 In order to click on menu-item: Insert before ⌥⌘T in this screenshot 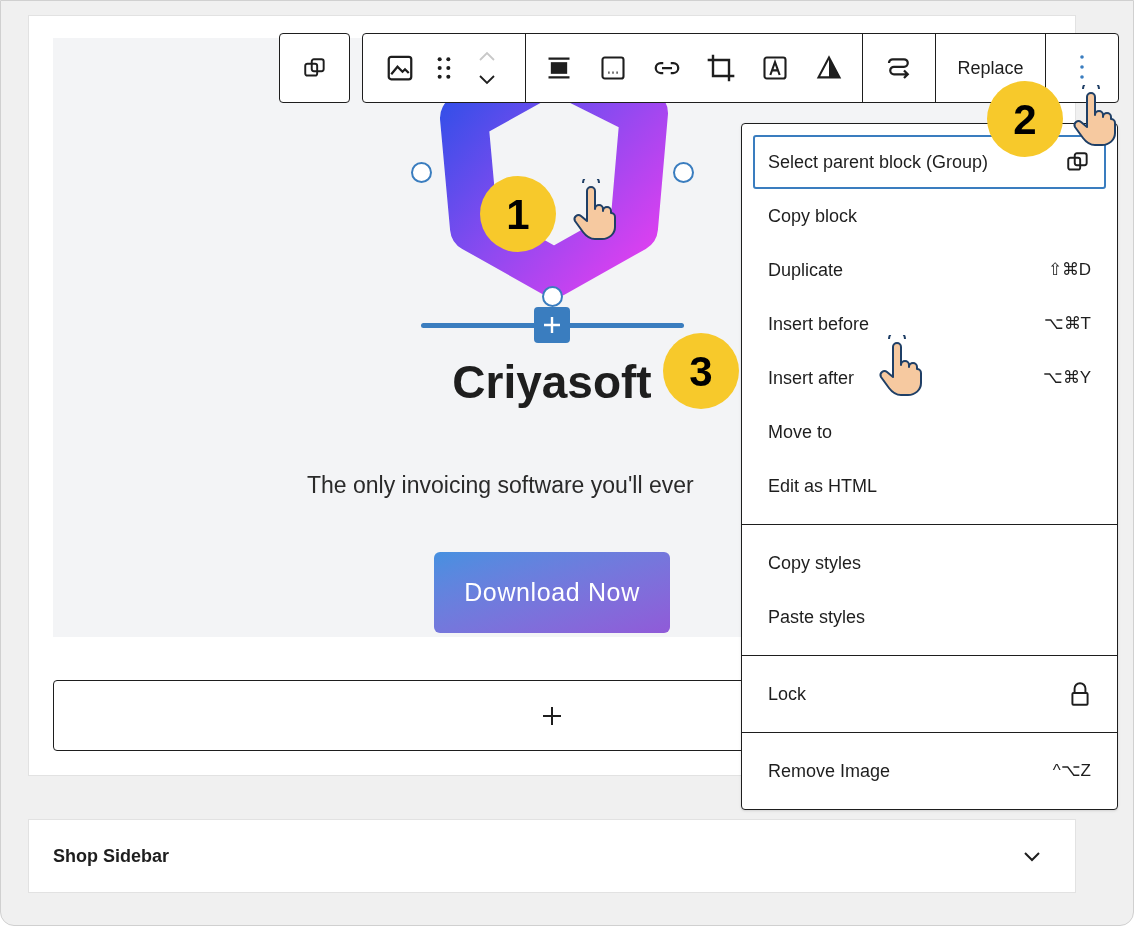, I will do `click(929, 324)`.